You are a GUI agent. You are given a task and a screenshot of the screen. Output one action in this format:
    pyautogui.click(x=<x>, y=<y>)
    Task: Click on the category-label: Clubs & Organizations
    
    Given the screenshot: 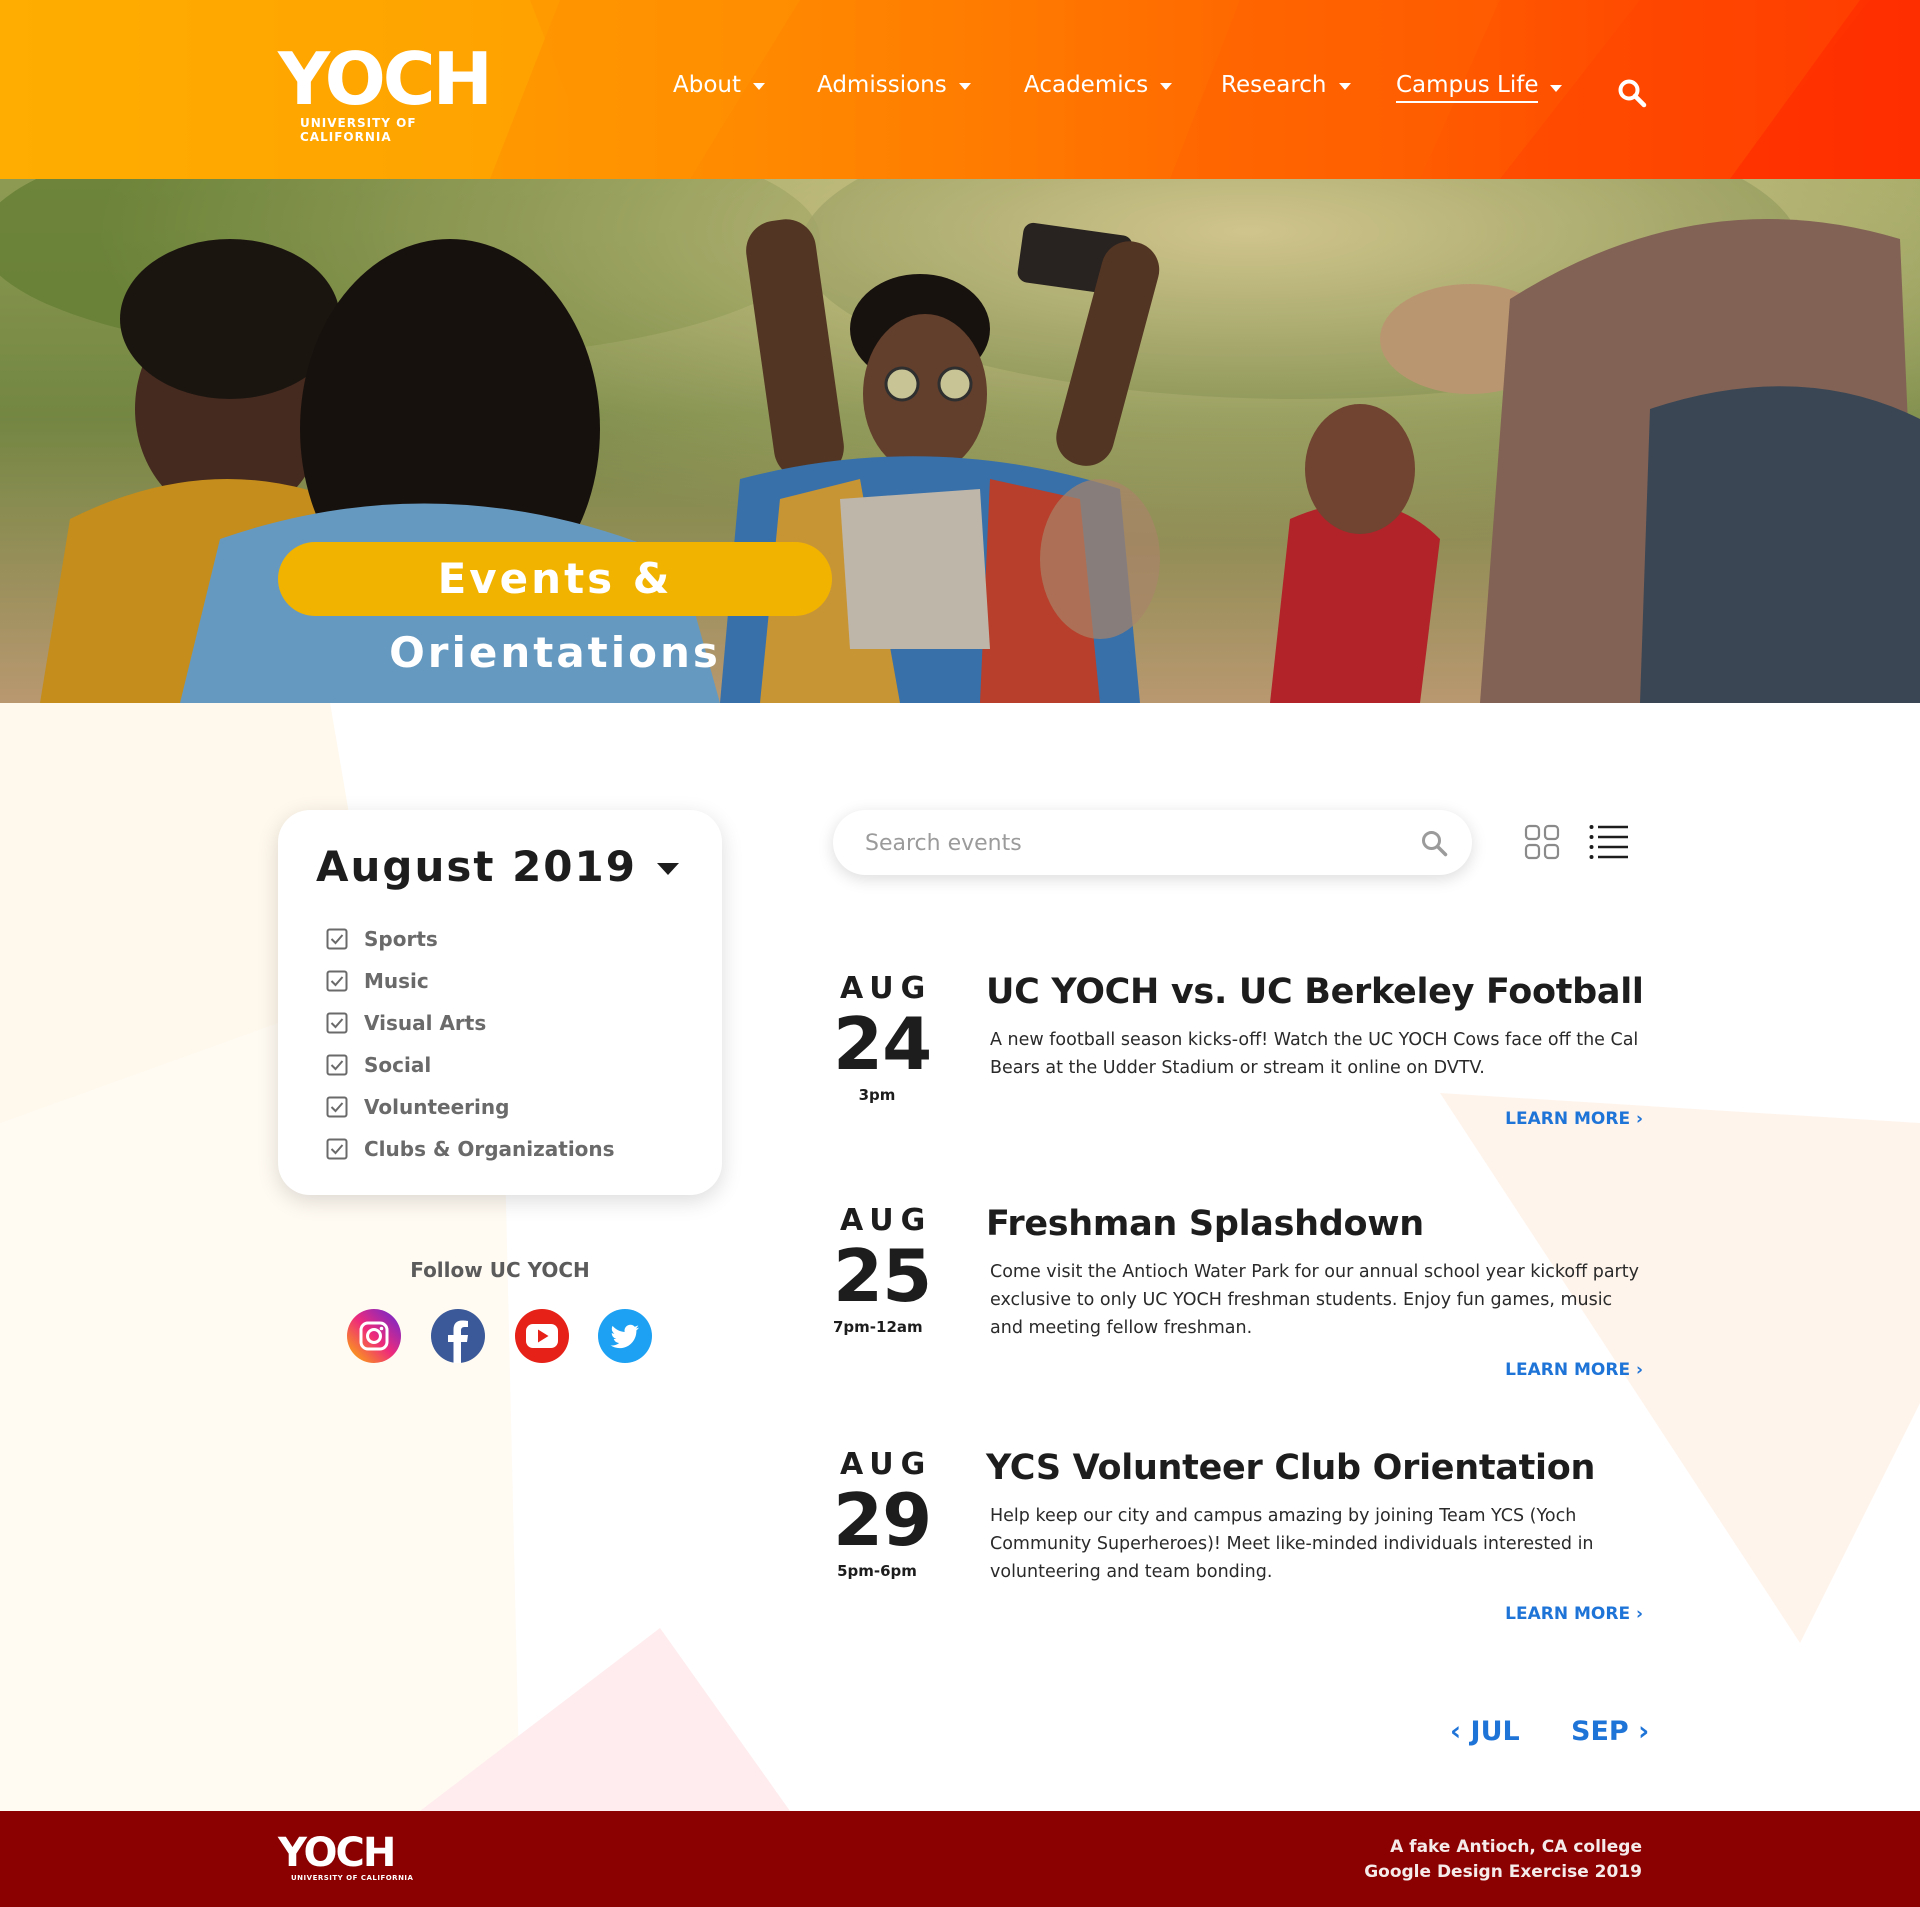 What is the action you would take?
    pyautogui.click(x=489, y=1149)
    